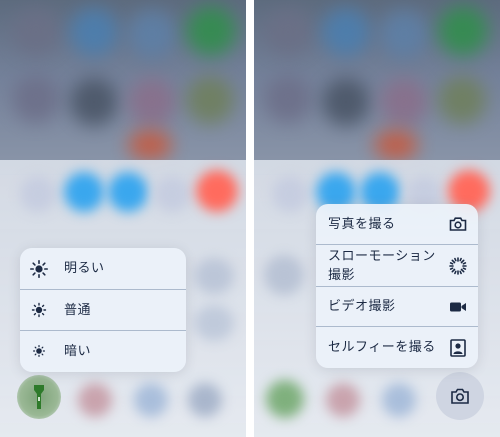 This screenshot has width=500, height=437. Describe the element at coordinates (84, 268) in the screenshot. I see `menu-item-label: 明るい` at that location.